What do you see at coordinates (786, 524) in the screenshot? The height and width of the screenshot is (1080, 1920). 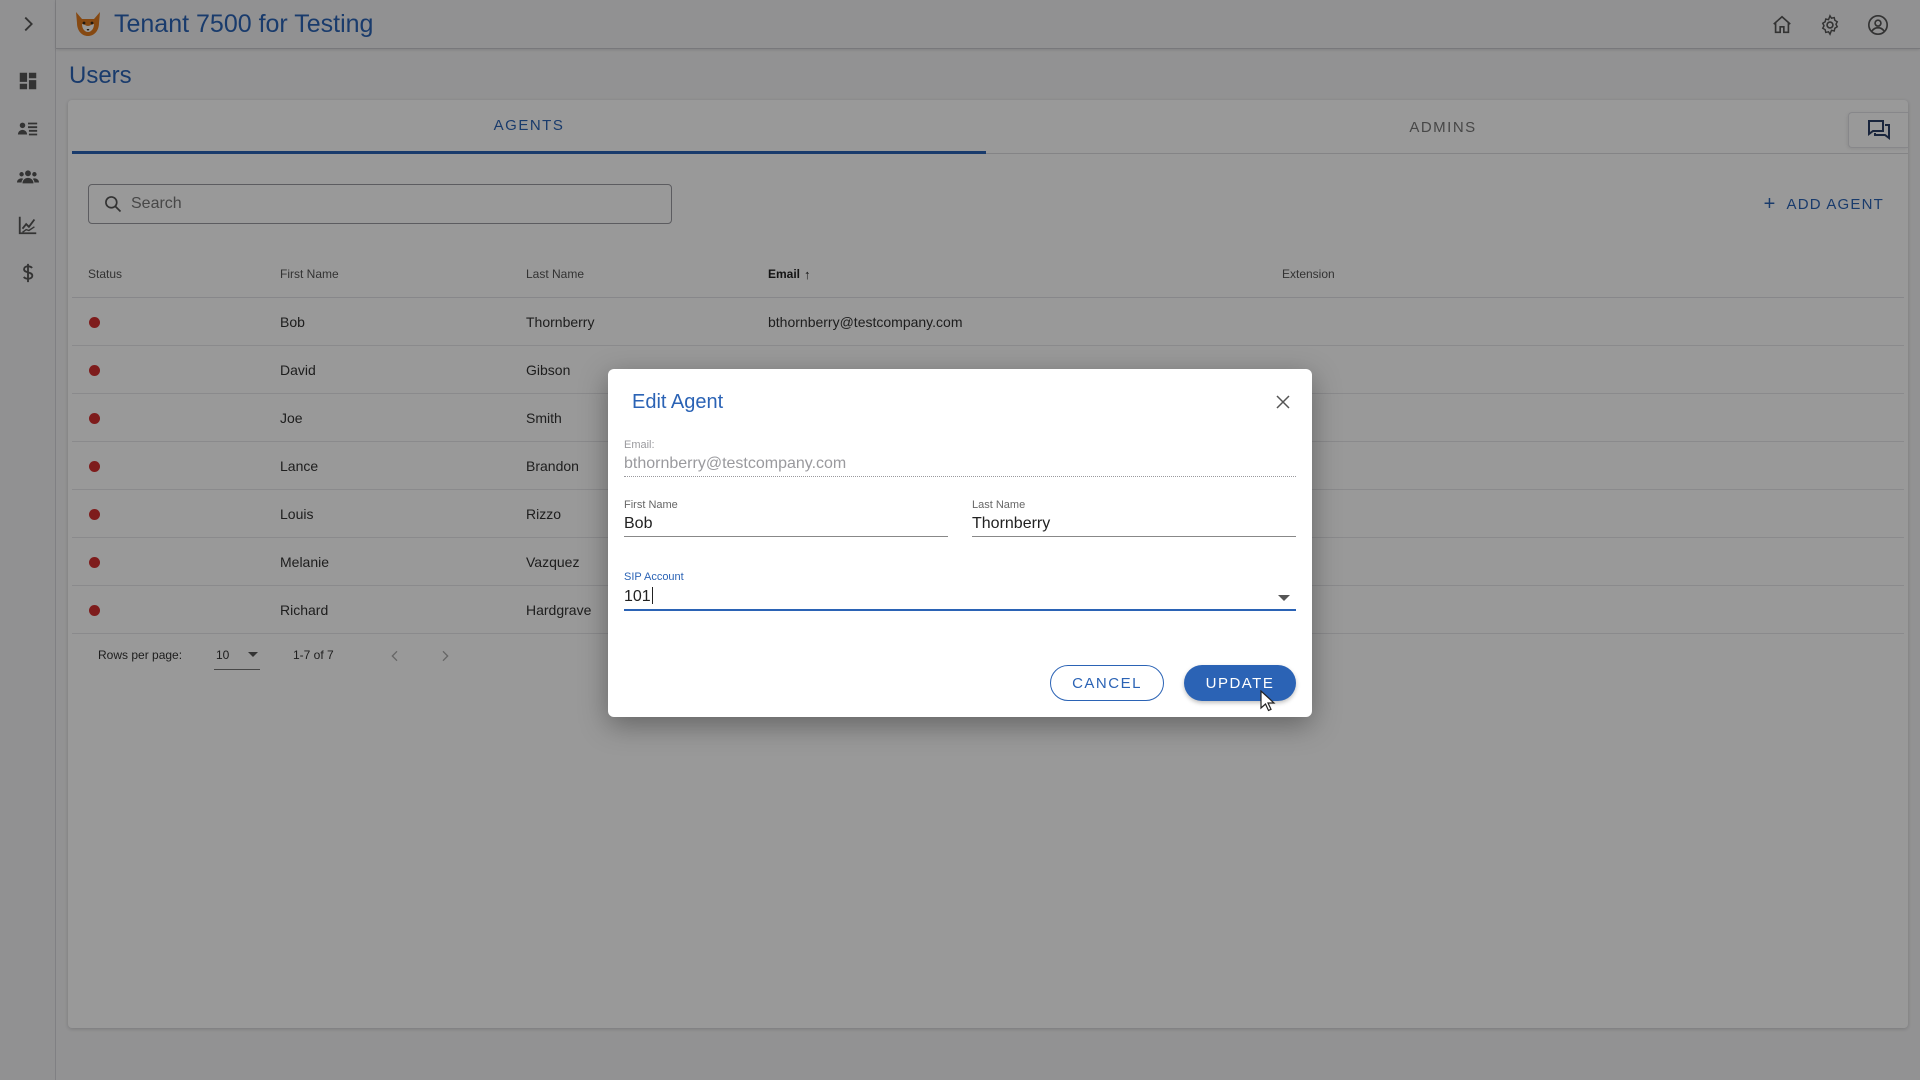 I see `first-name-input: Bob` at bounding box center [786, 524].